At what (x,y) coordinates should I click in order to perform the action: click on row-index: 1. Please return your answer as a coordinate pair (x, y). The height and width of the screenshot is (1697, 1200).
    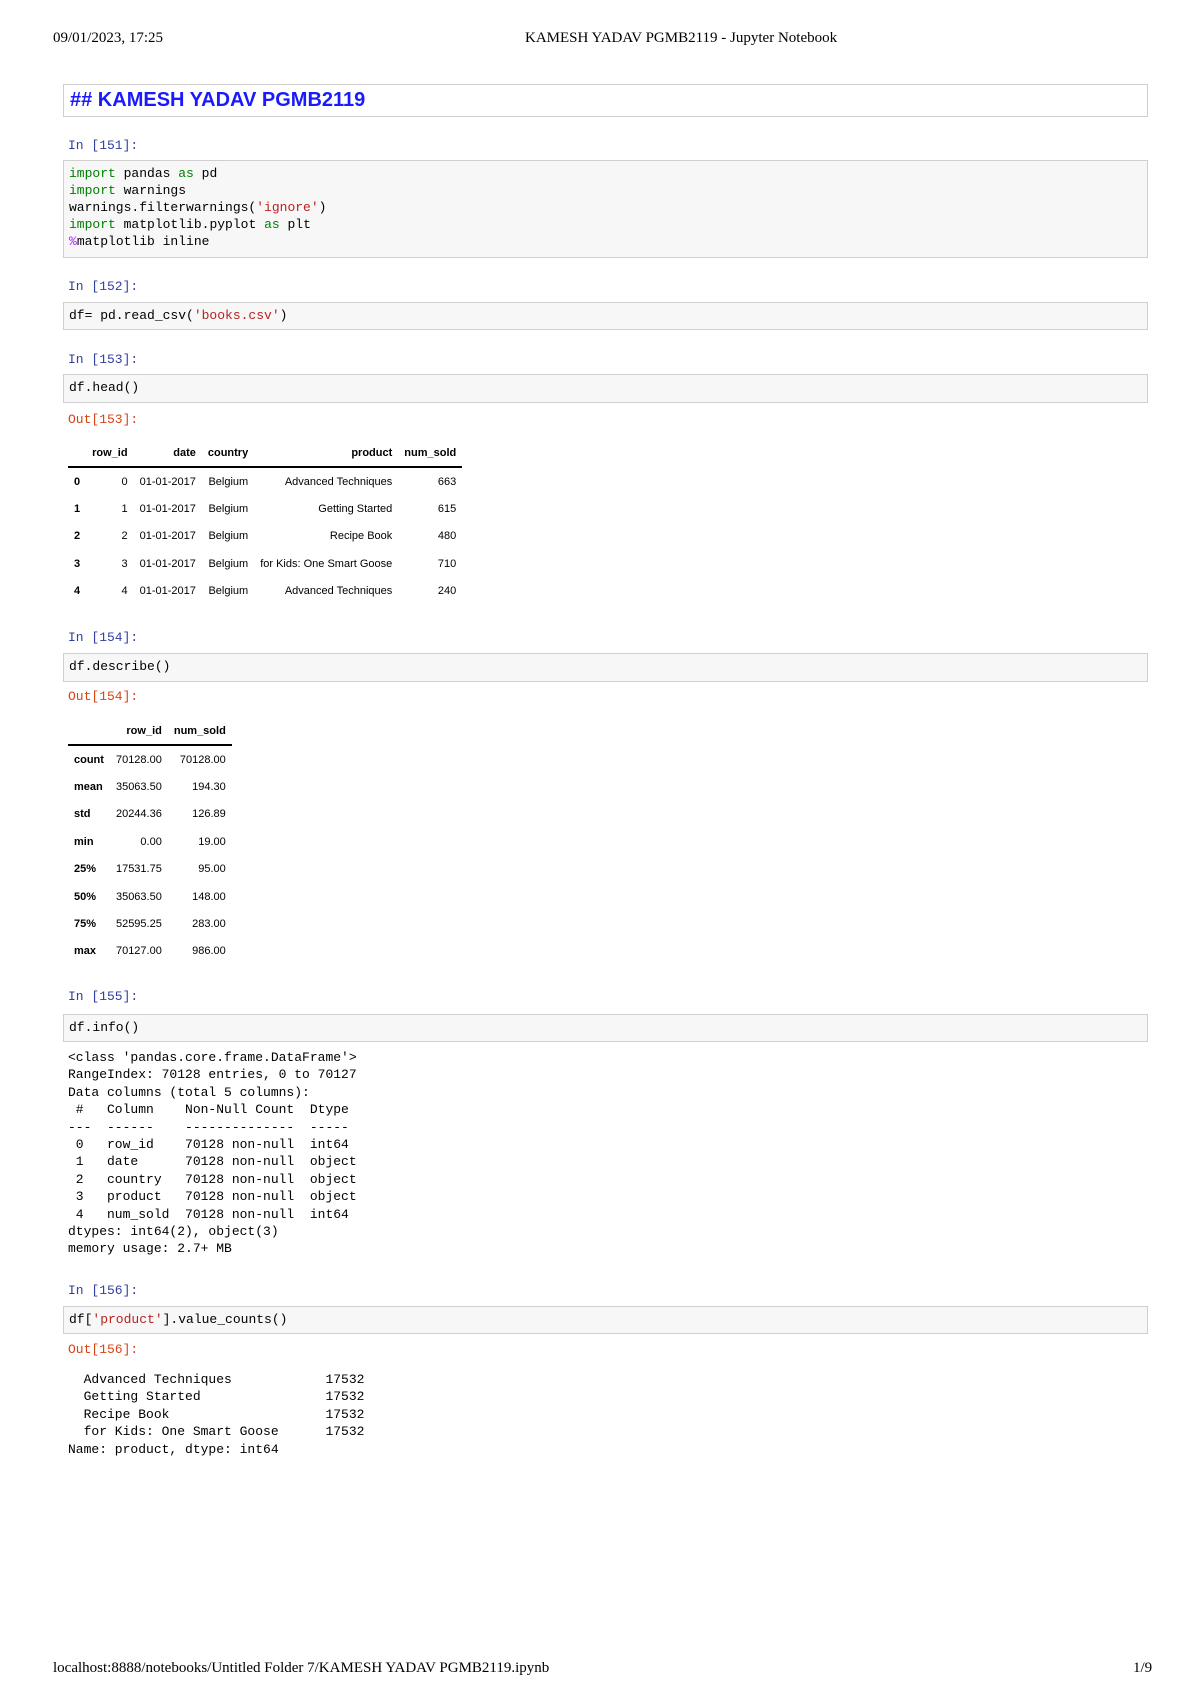
    Looking at the image, I should click on (77, 509).